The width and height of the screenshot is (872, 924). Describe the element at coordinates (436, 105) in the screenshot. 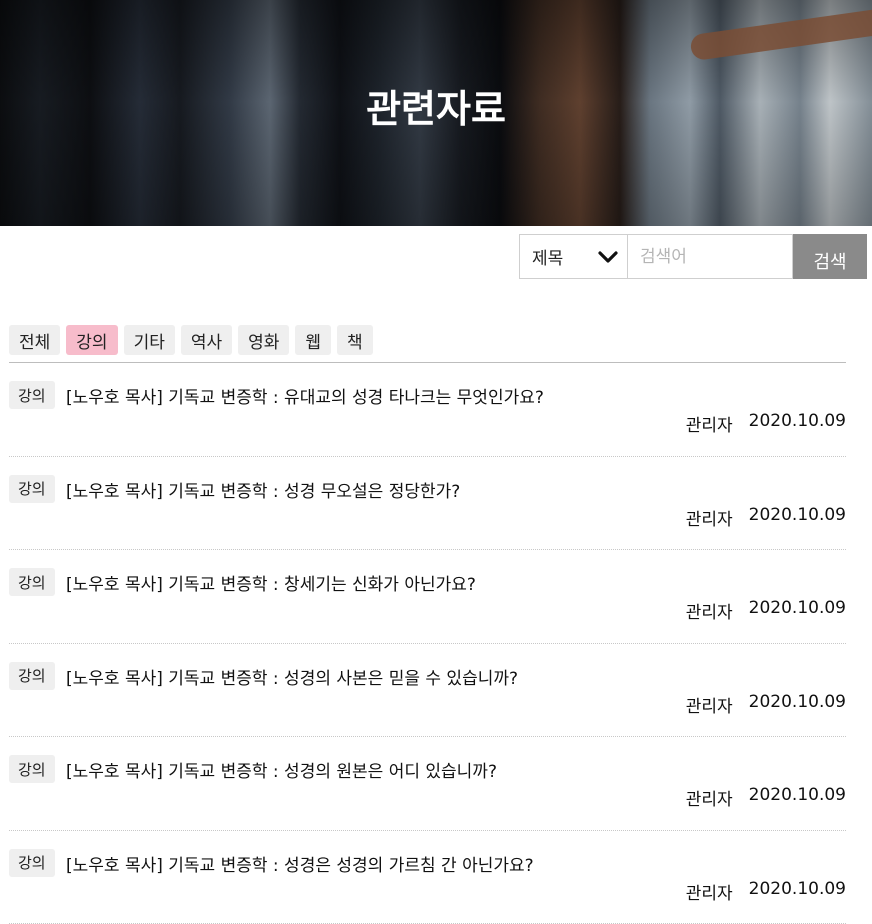

I see `page-title: 관련자료` at that location.